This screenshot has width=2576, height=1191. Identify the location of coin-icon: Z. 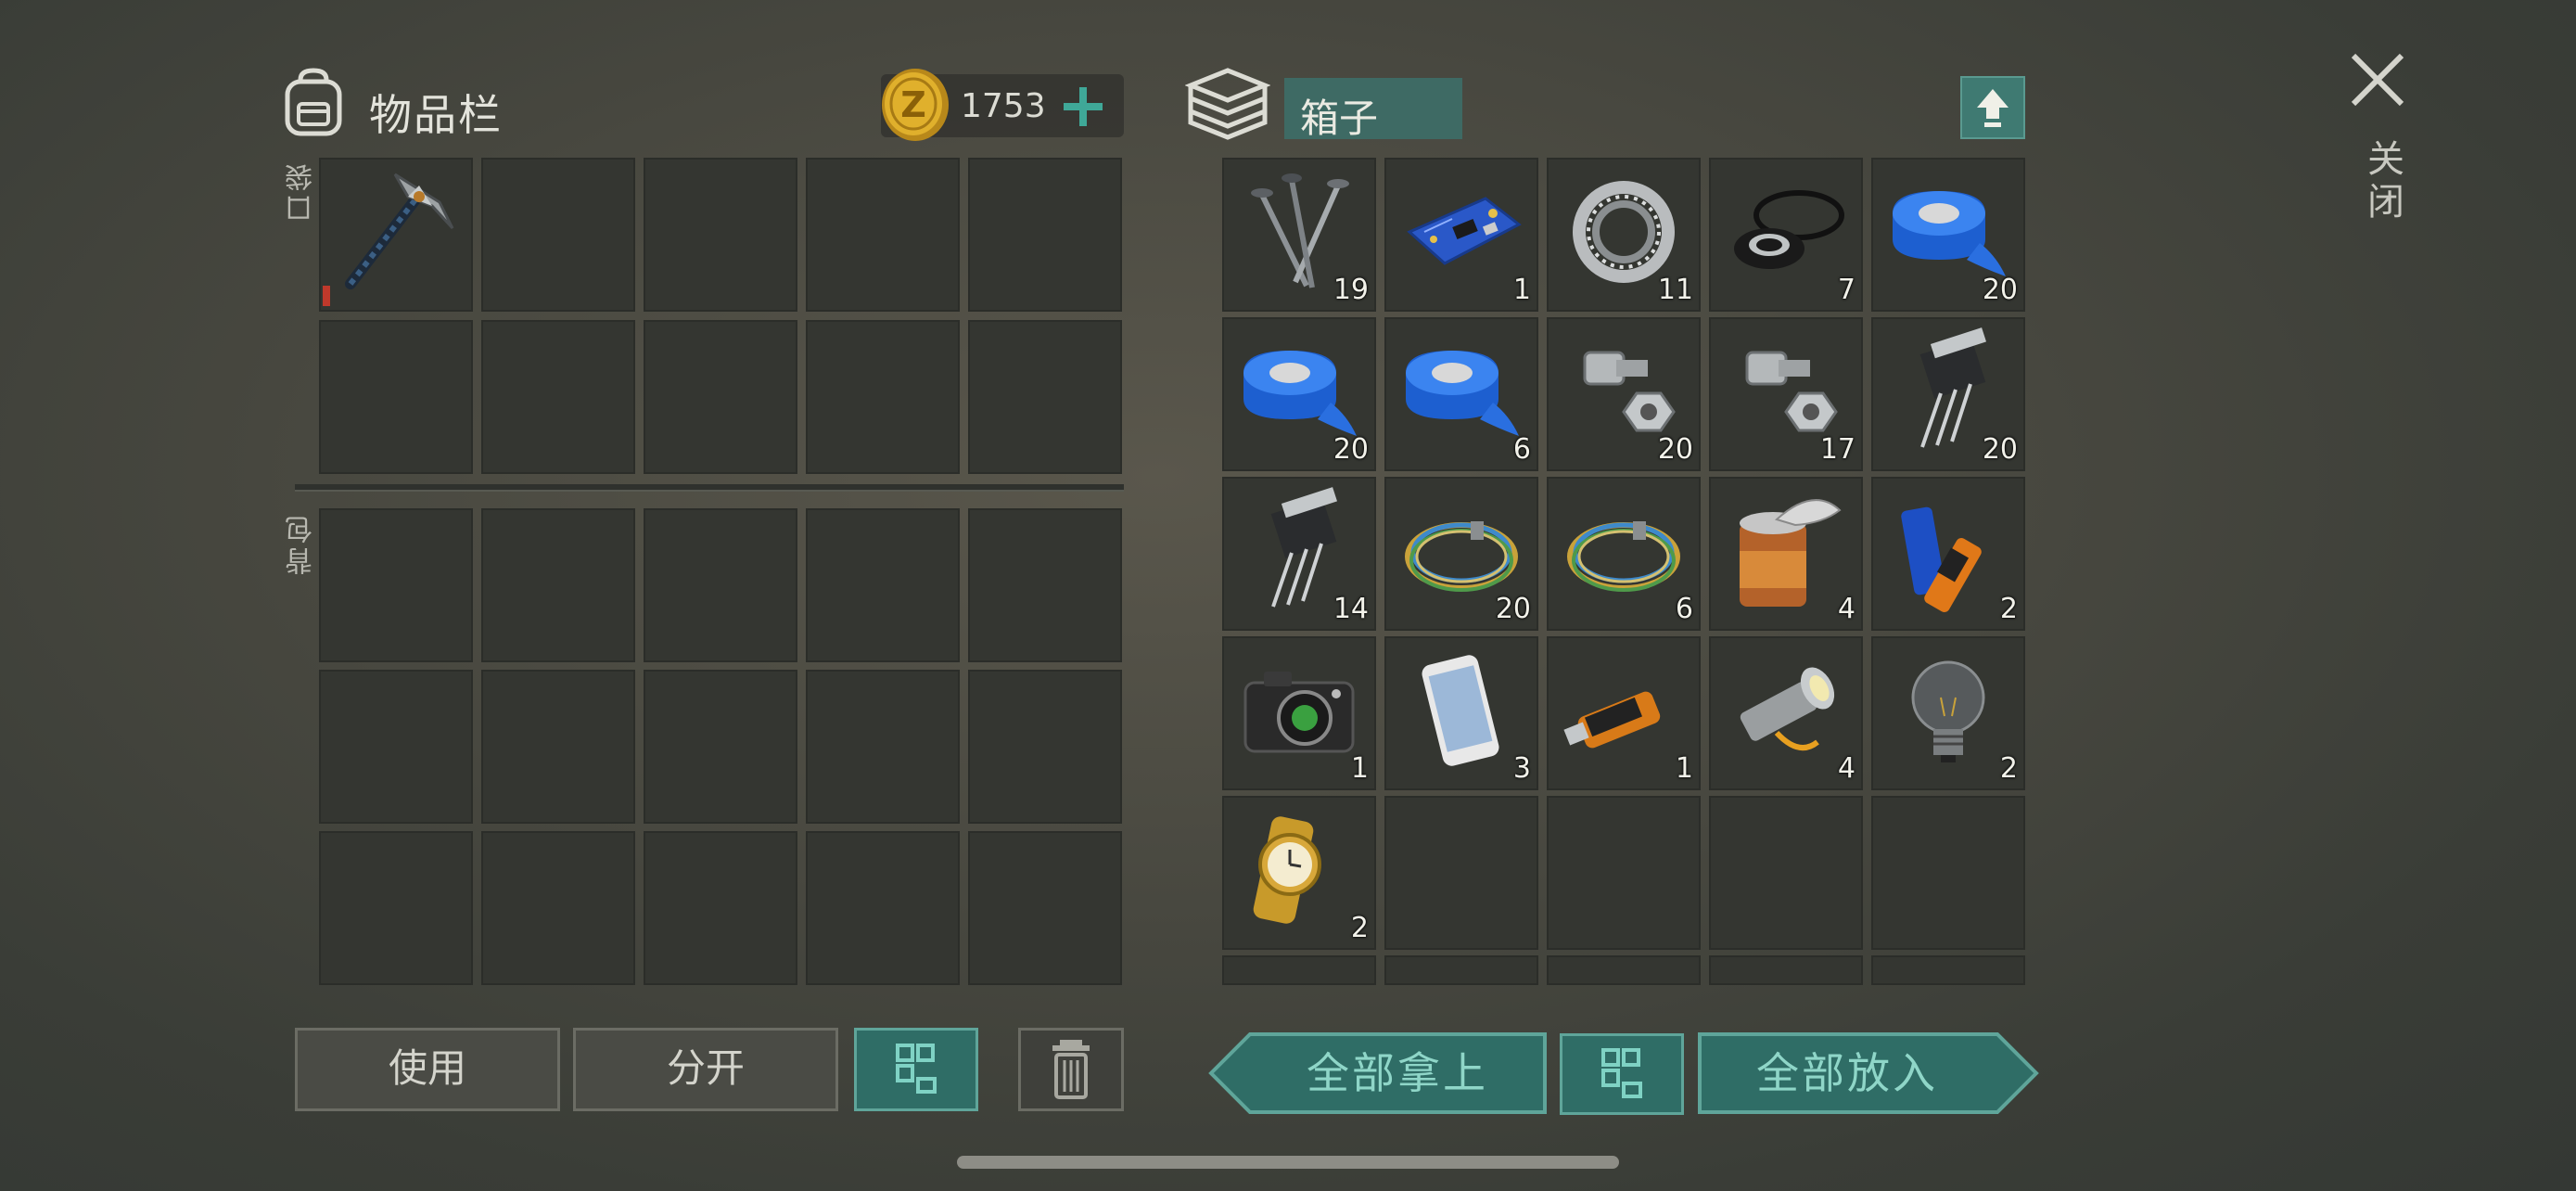
(916, 105).